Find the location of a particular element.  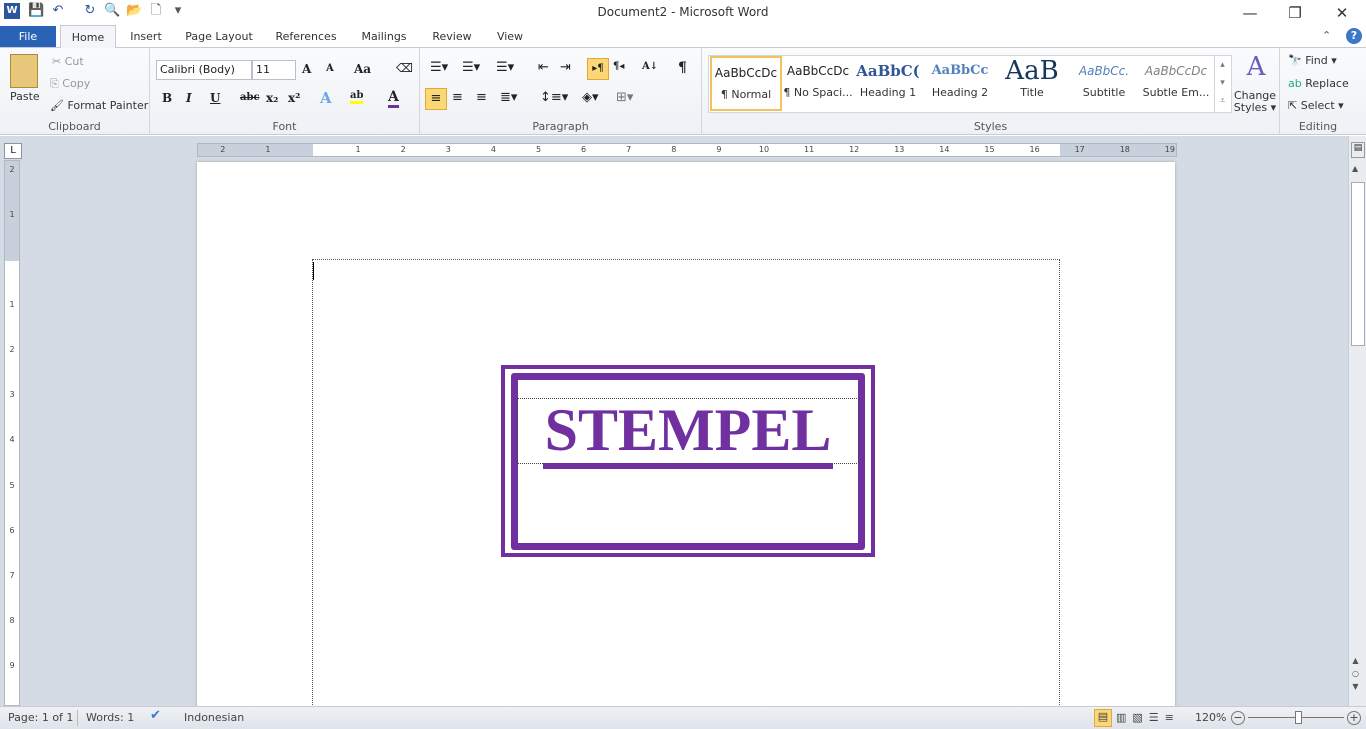

strikethrough-button: abc is located at coordinates (250, 97).